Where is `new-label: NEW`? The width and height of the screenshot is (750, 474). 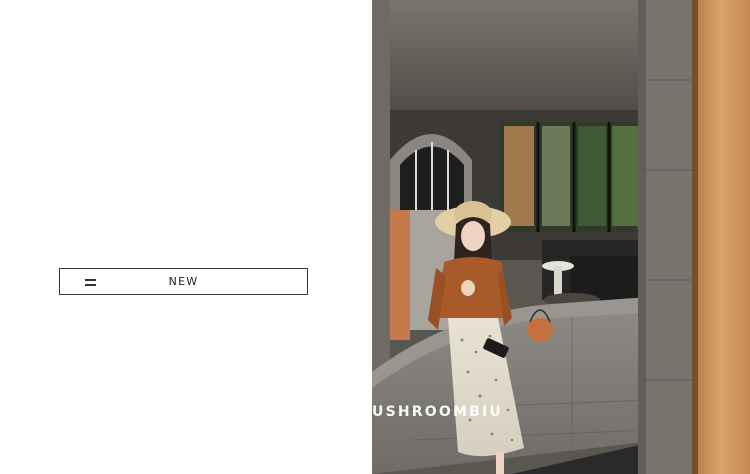 new-label: NEW is located at coordinates (183, 281).